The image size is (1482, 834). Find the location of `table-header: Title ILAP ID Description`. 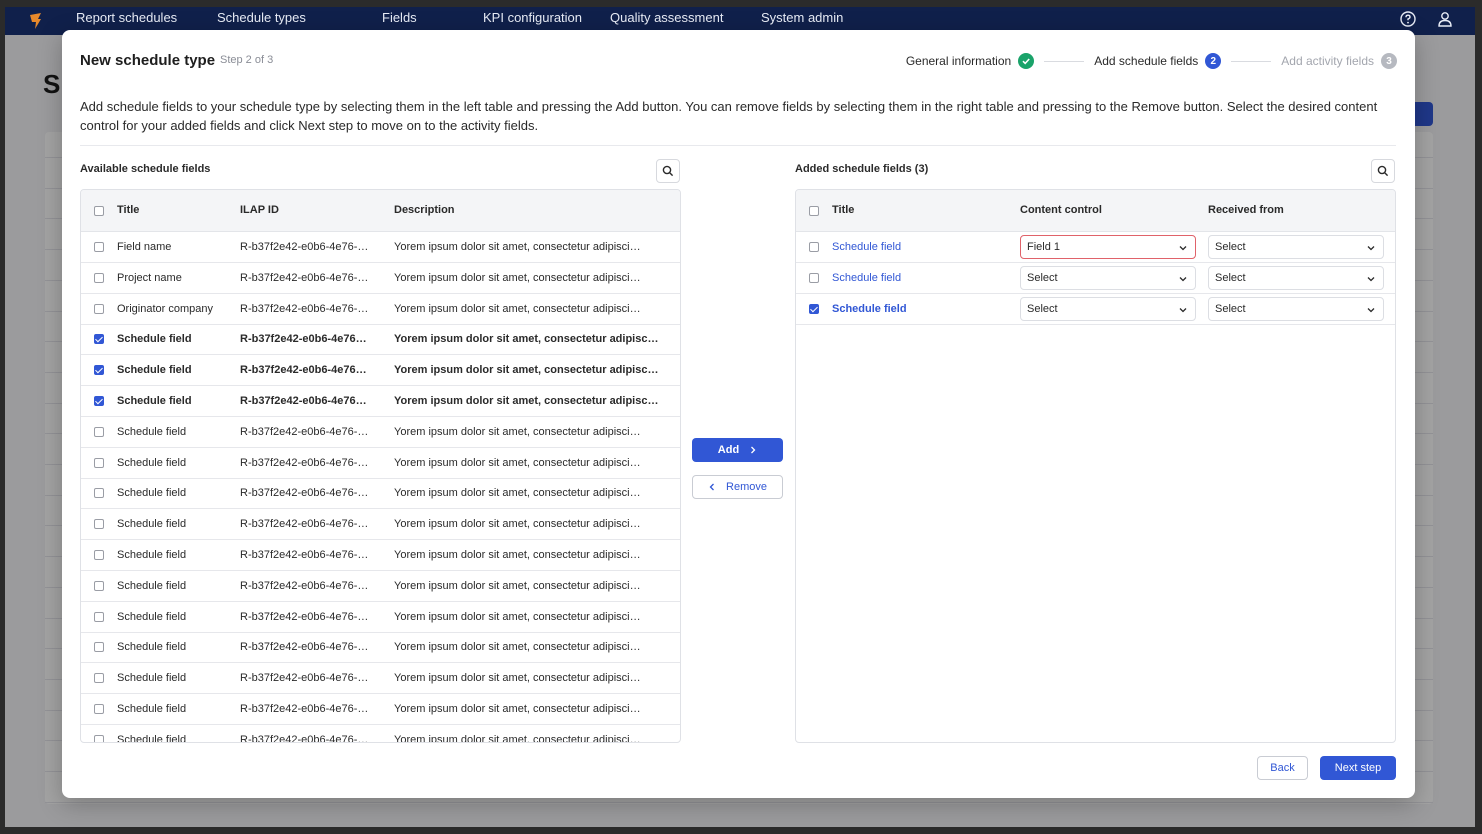

table-header: Title ILAP ID Description is located at coordinates (380, 211).